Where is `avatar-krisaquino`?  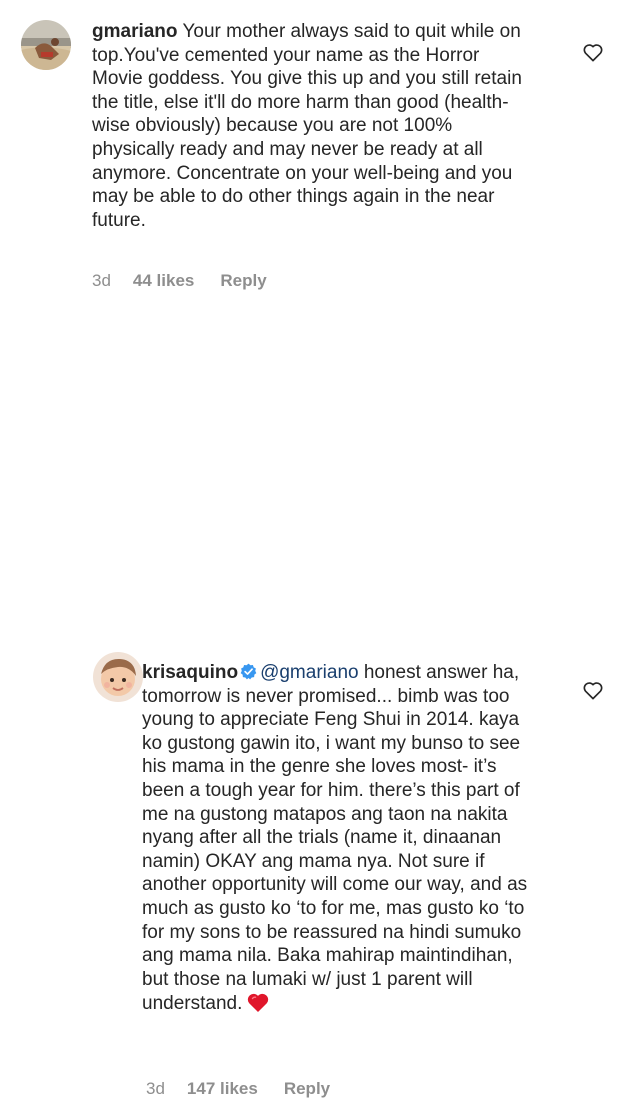
avatar-krisaquino is located at coordinates (118, 677).